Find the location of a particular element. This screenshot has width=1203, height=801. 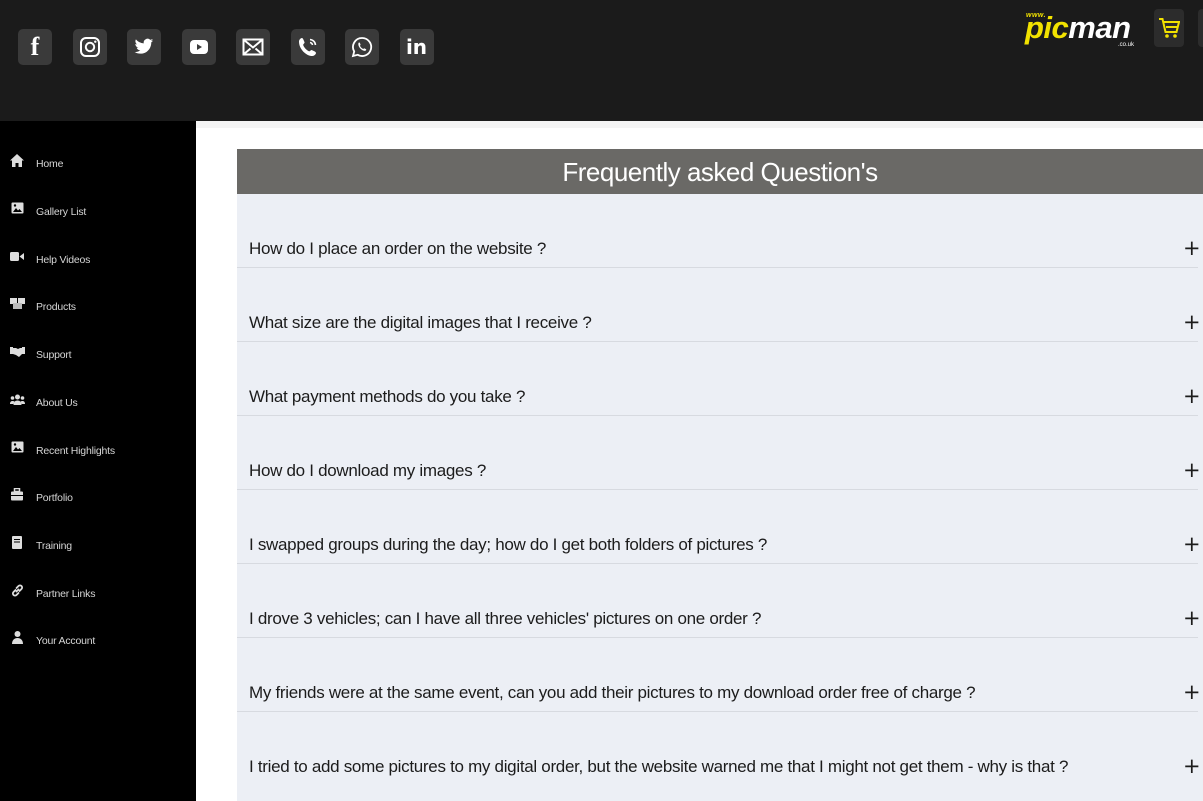

sidebar-item-home: Home is located at coordinates (98, 163).